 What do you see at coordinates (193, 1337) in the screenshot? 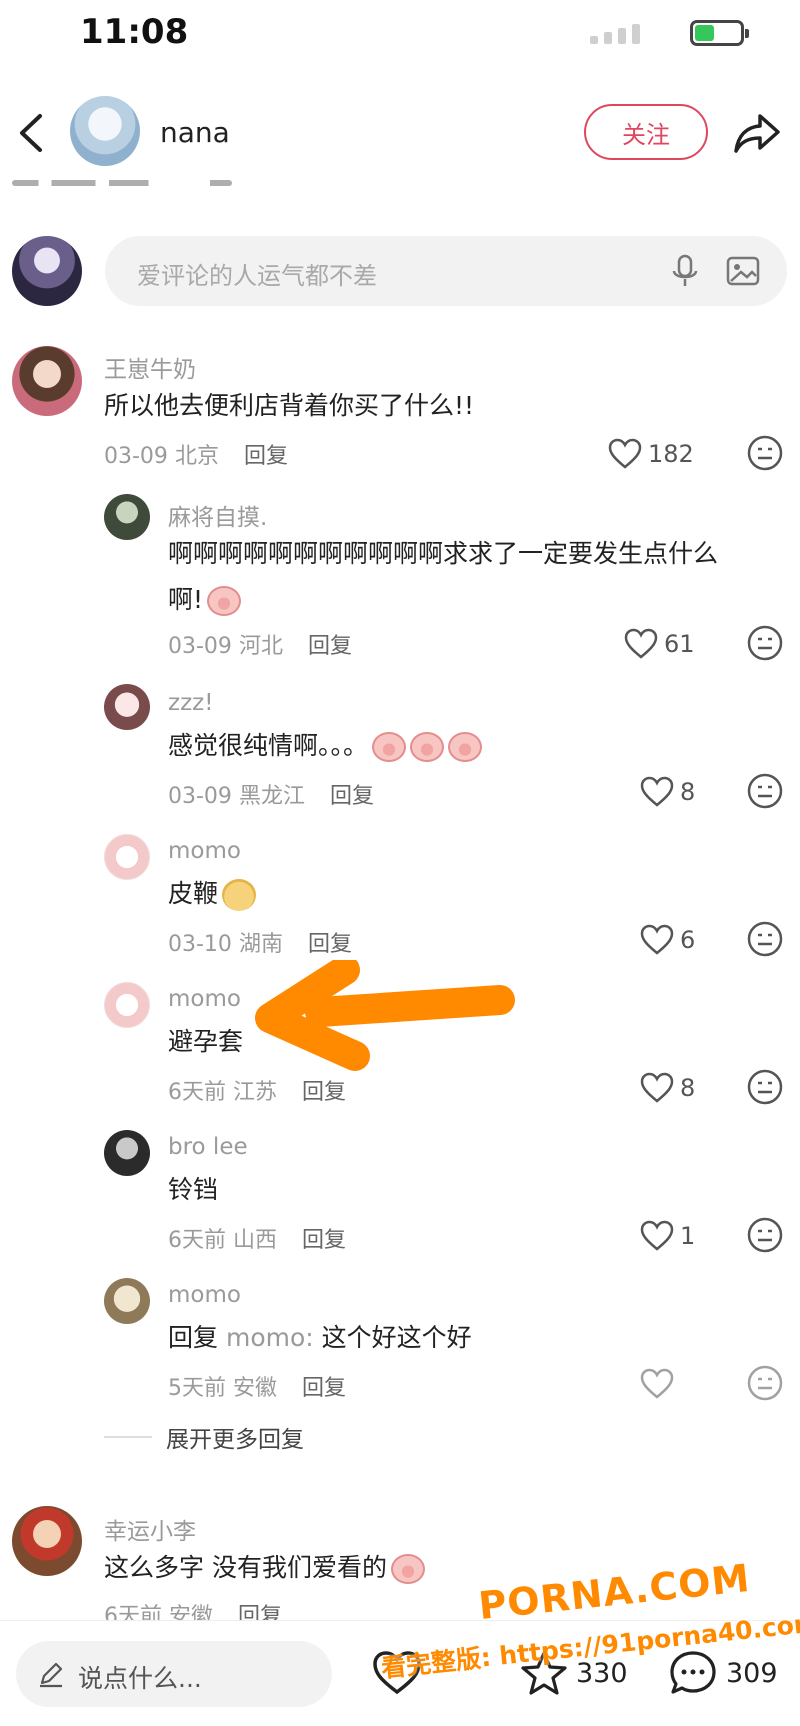
I see `reply-prefix: 回复` at bounding box center [193, 1337].